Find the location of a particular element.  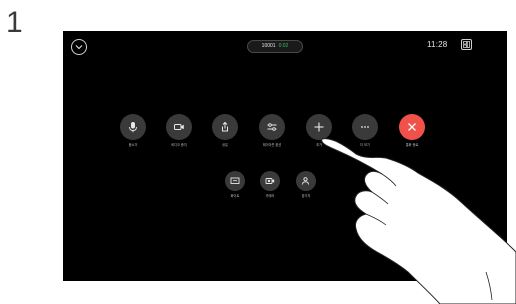

whiteboard-button: 화이트 is located at coordinates (235, 184).